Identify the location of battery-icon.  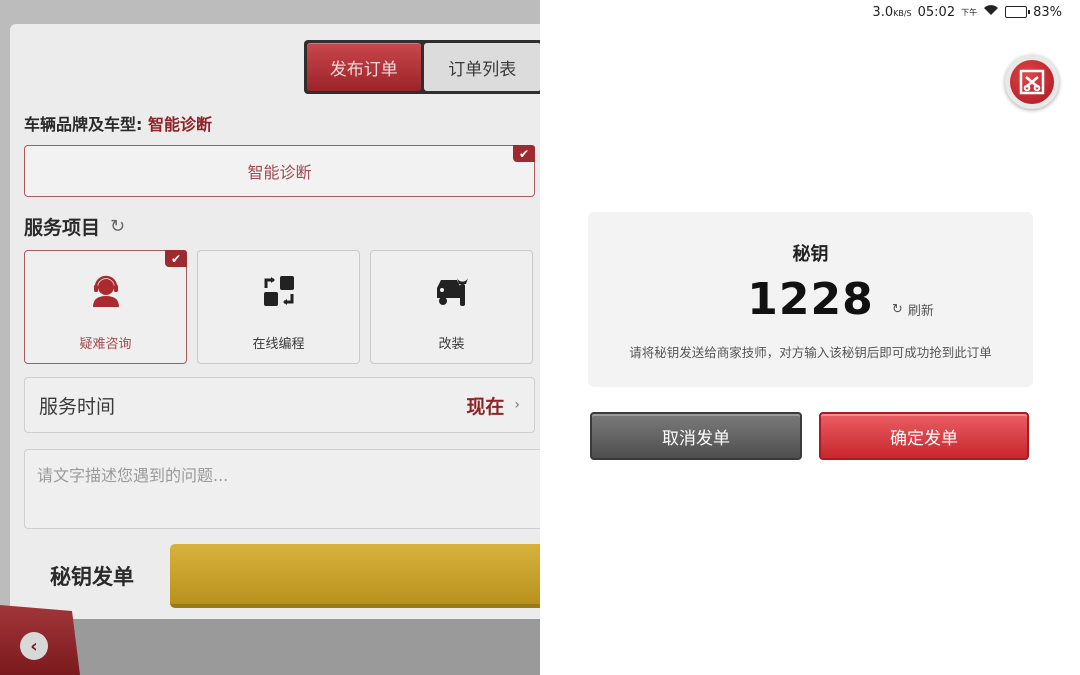
(1018, 12).